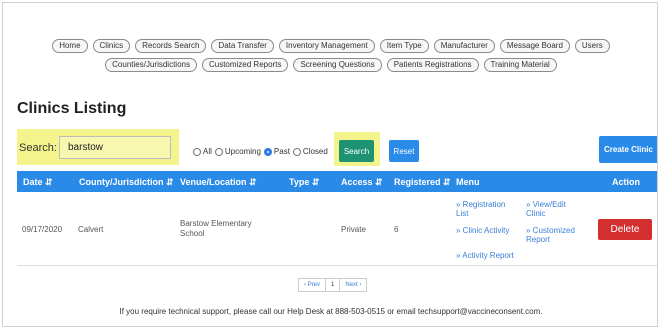  Describe the element at coordinates (242, 46) in the screenshot. I see `nav-data-transfer: Data Transfer` at that location.